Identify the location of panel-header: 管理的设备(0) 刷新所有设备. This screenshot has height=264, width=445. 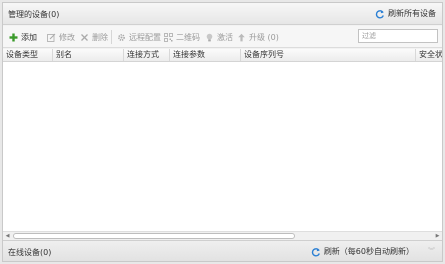
(222, 14).